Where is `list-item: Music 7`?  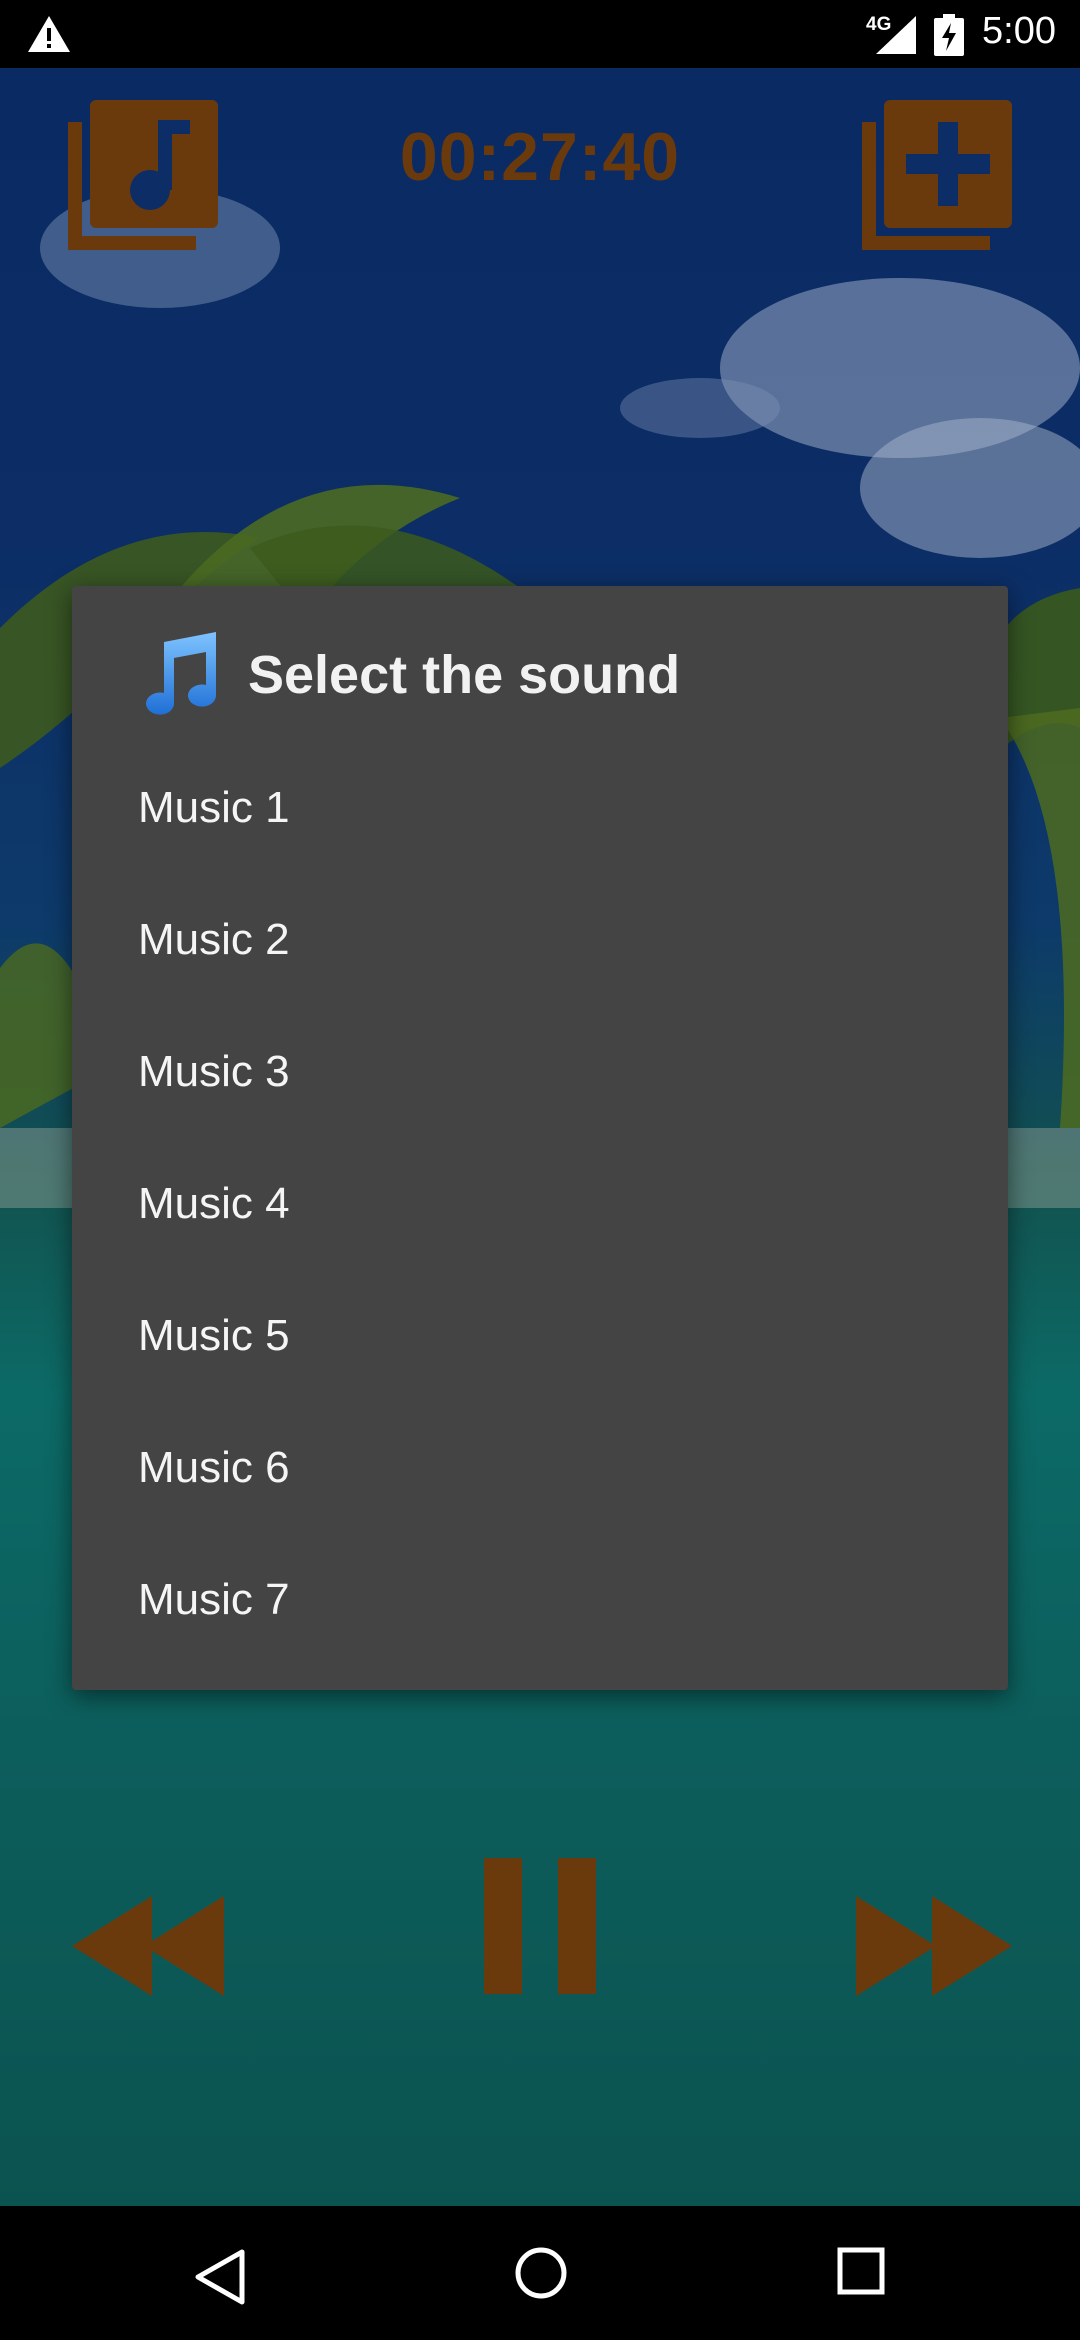 list-item: Music 7 is located at coordinates (540, 1600).